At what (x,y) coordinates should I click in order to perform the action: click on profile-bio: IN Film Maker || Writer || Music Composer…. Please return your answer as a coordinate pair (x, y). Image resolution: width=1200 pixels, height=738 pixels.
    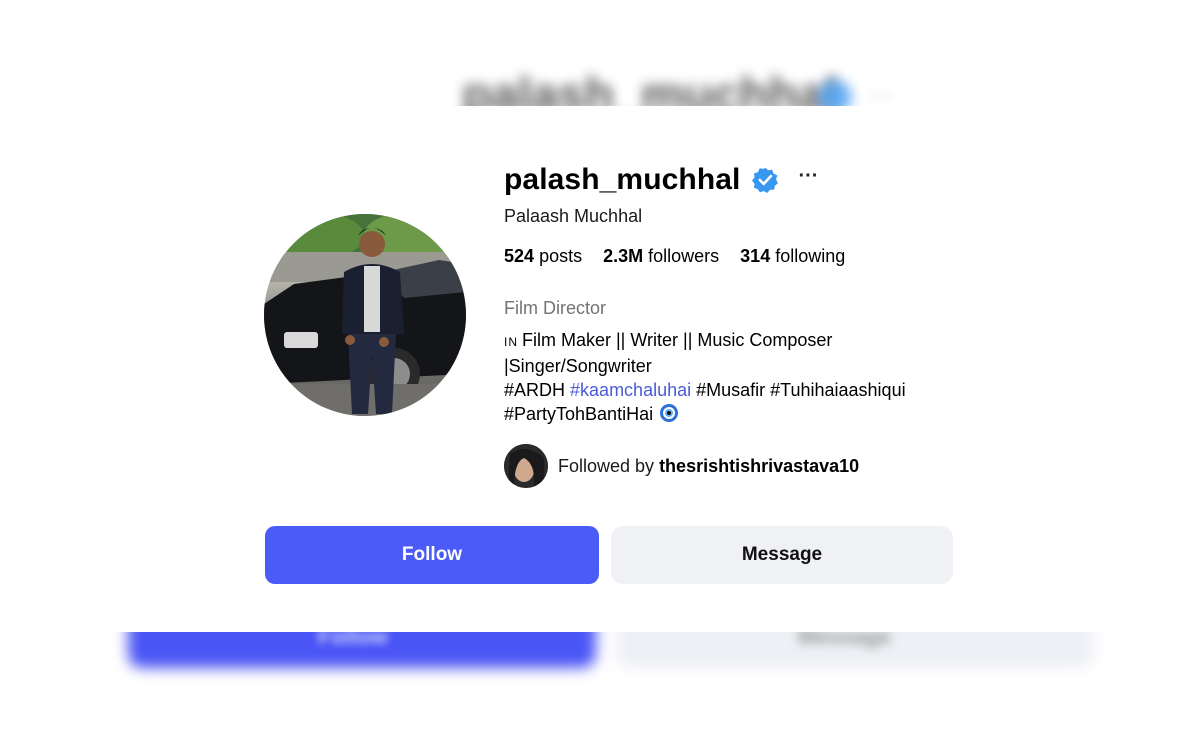
    Looking at the image, I should click on (764, 377).